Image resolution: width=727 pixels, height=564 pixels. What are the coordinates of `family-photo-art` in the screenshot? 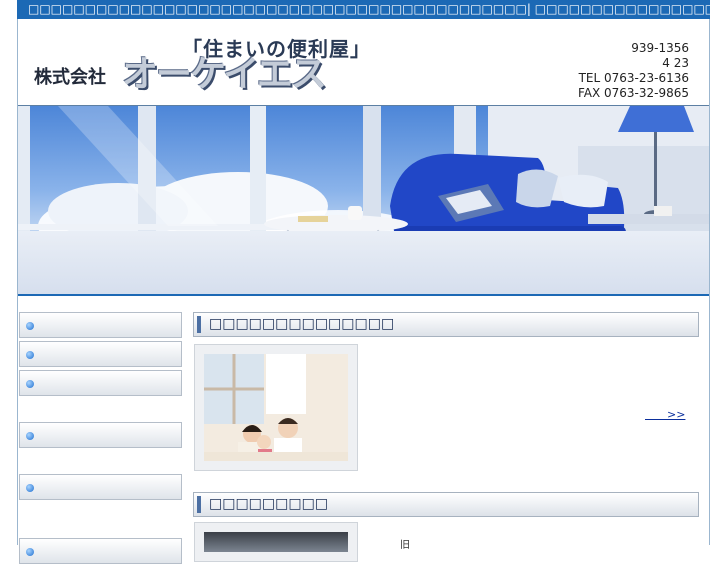 It's located at (276, 407).